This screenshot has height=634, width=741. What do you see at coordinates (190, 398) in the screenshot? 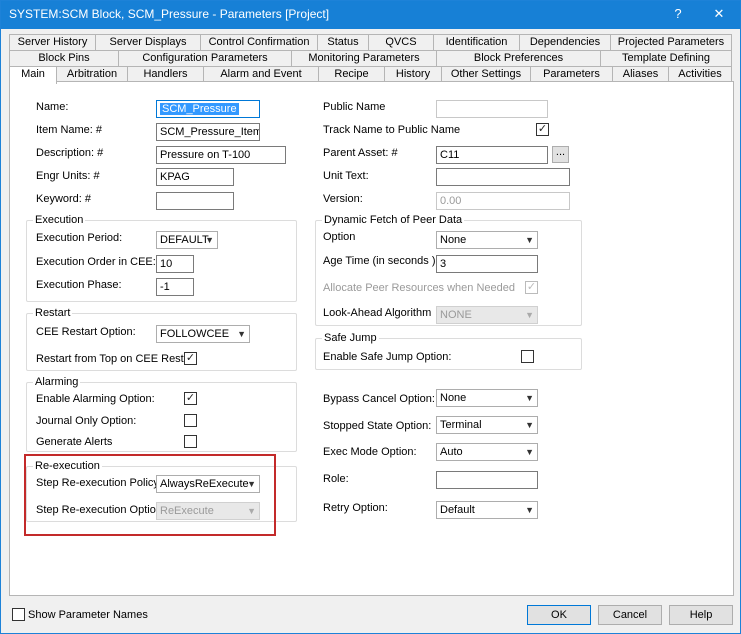
I see `enable-alarming-checkbox: ✓` at bounding box center [190, 398].